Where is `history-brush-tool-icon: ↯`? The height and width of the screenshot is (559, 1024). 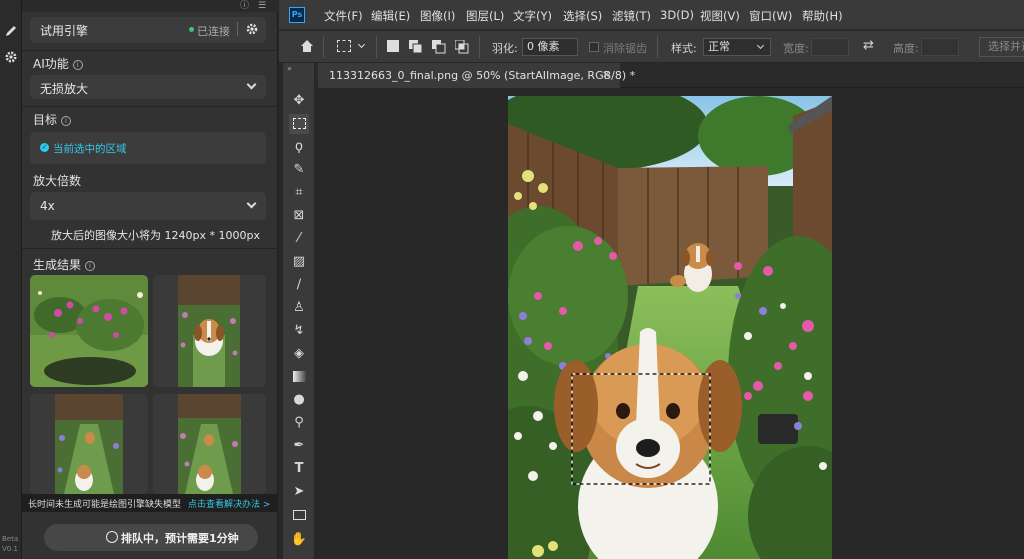 history-brush-tool-icon: ↯ is located at coordinates (299, 331).